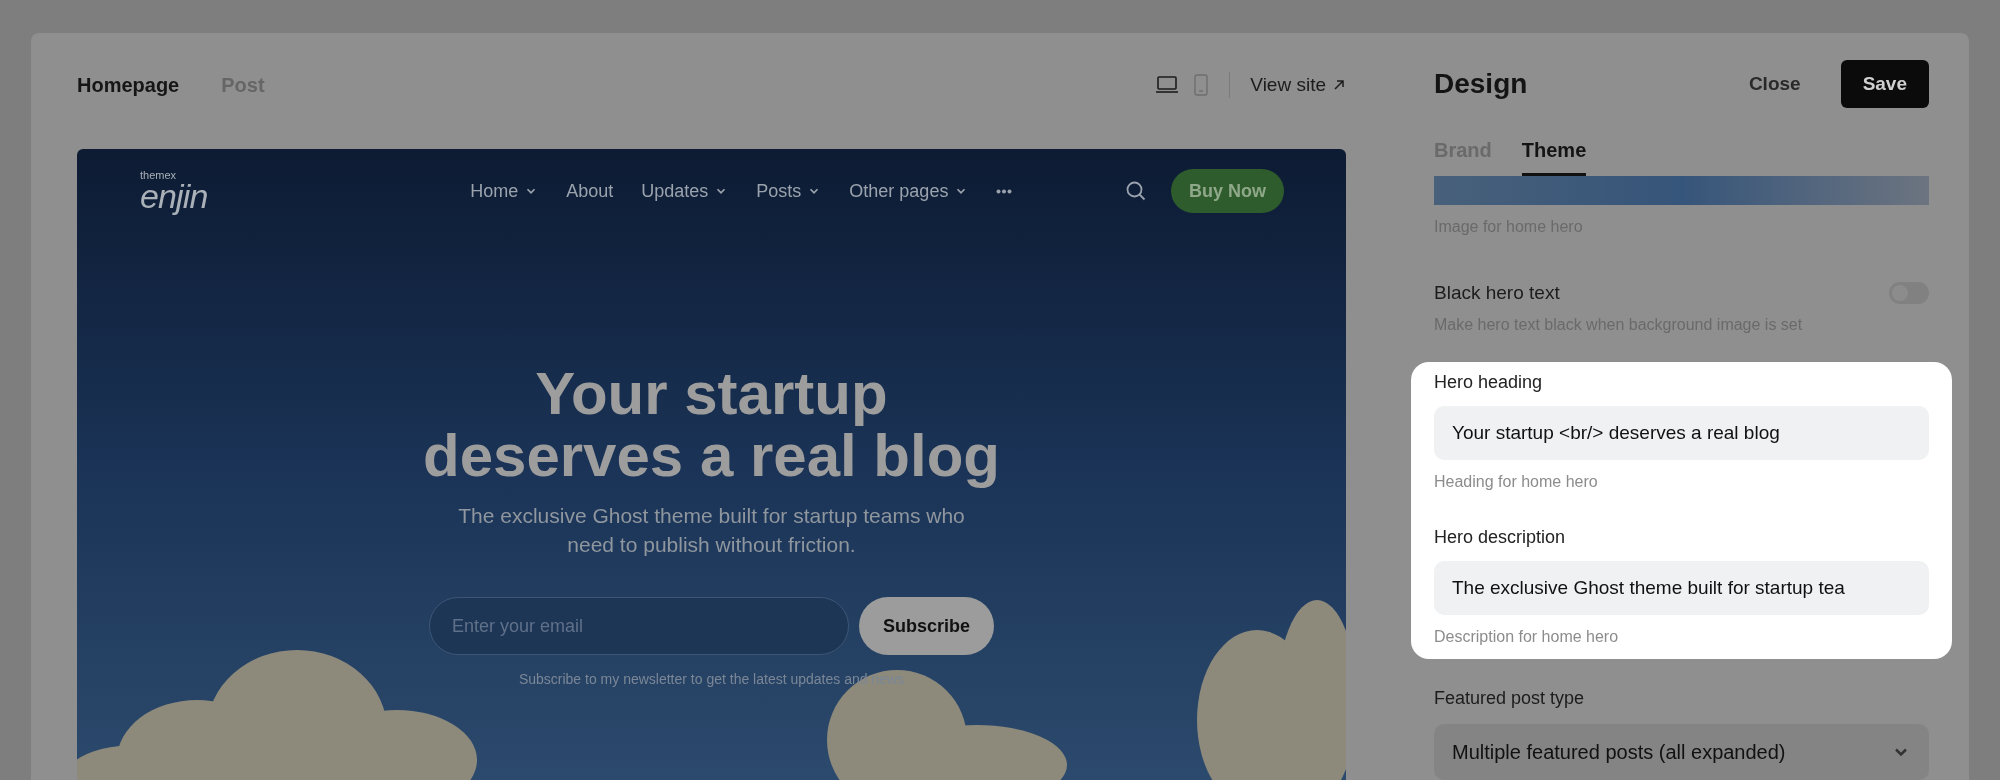 This screenshot has height=780, width=2000. I want to click on panel-title: Design, so click(1481, 83).